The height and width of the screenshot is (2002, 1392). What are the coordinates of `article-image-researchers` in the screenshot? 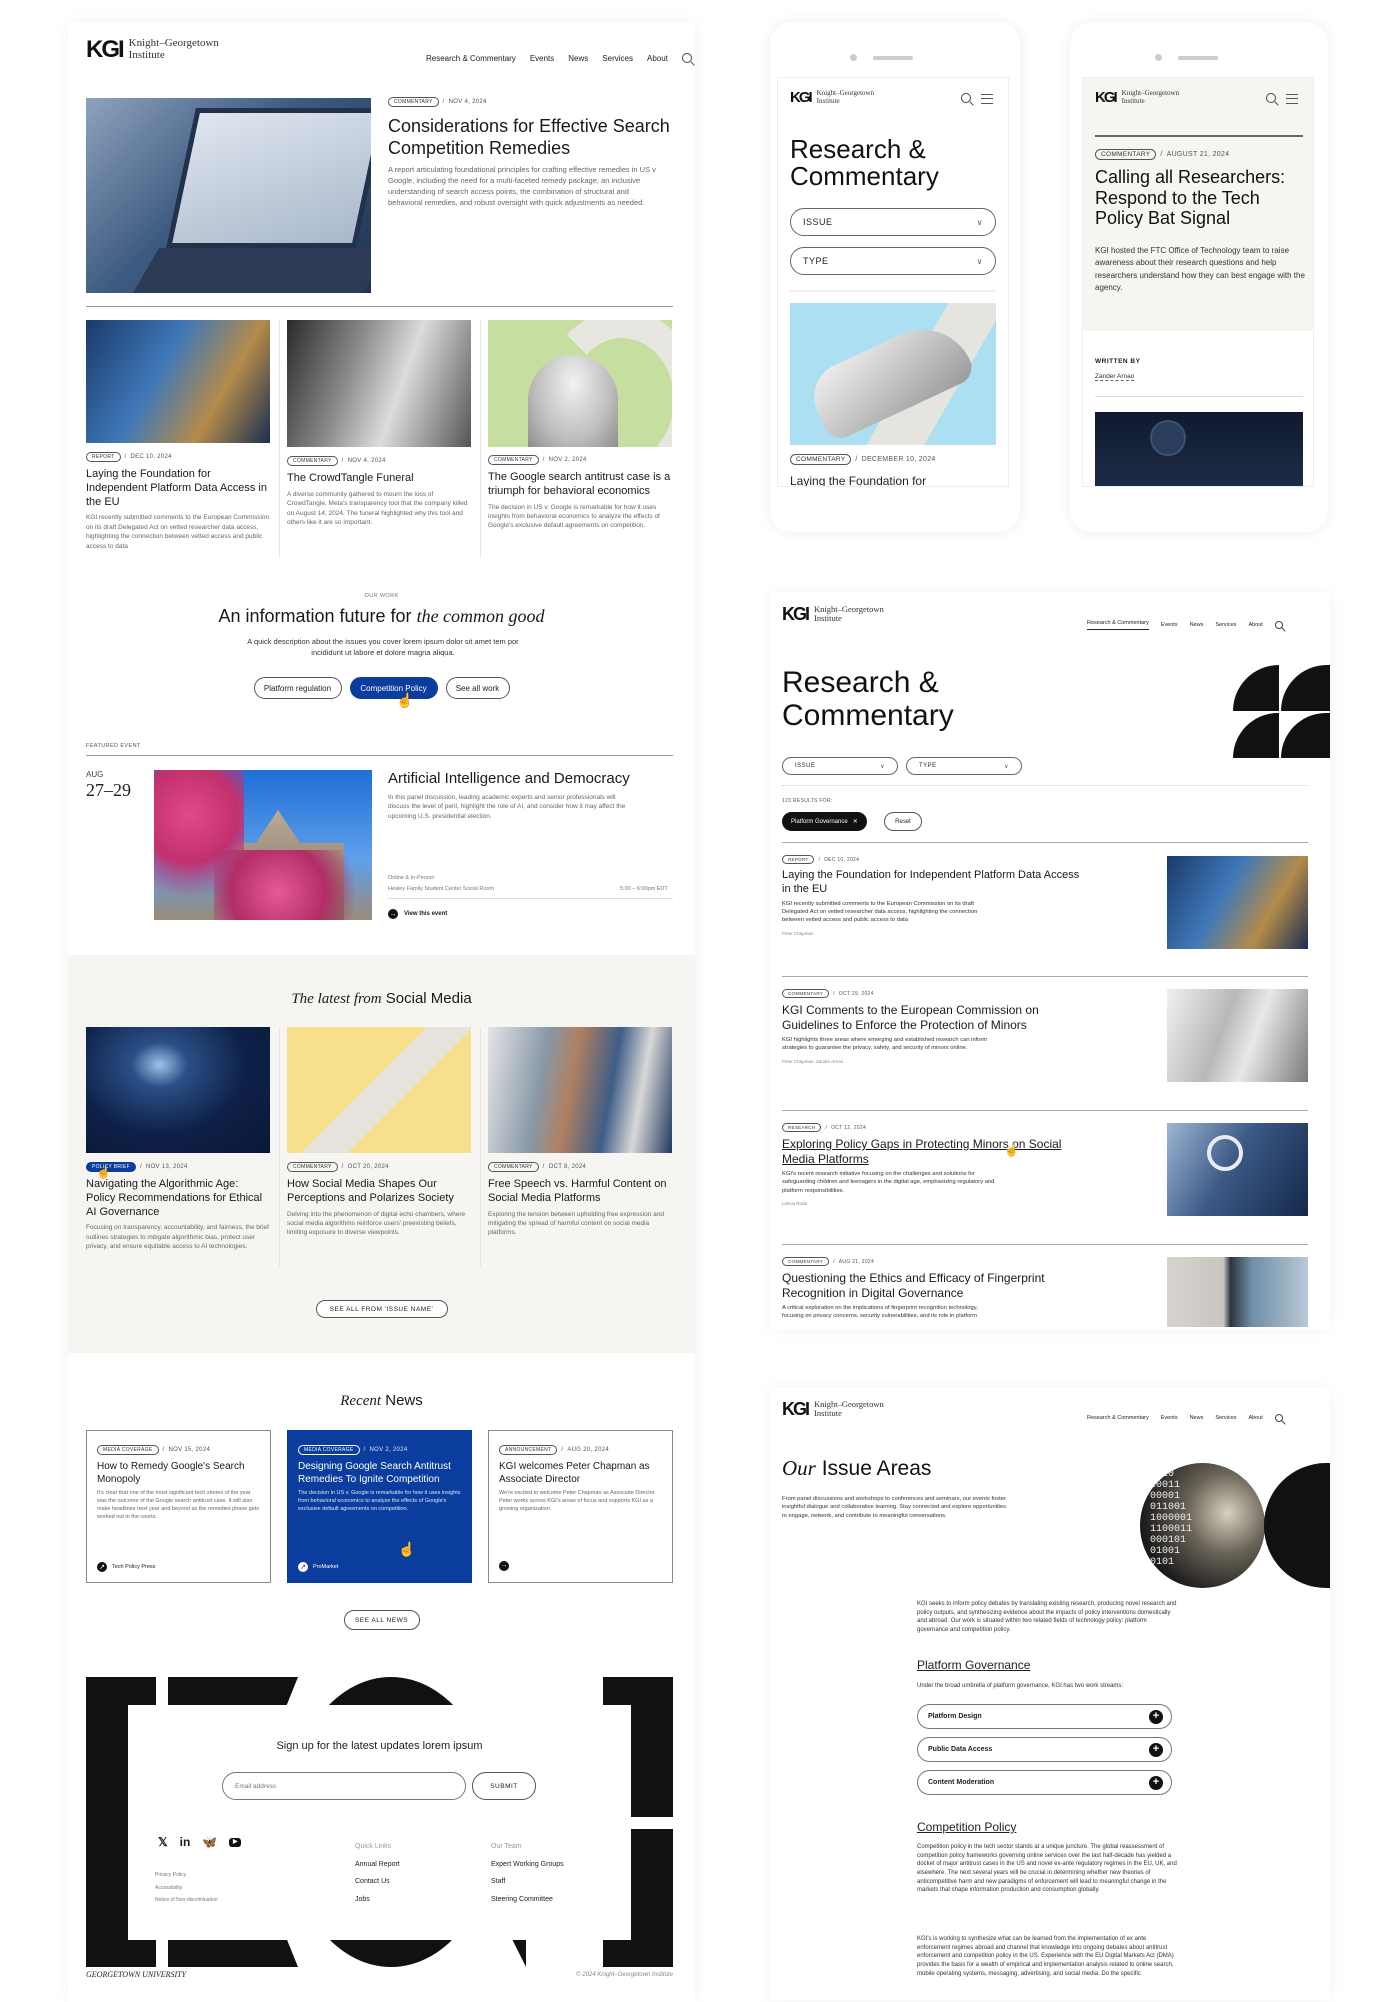 It's located at (178, 381).